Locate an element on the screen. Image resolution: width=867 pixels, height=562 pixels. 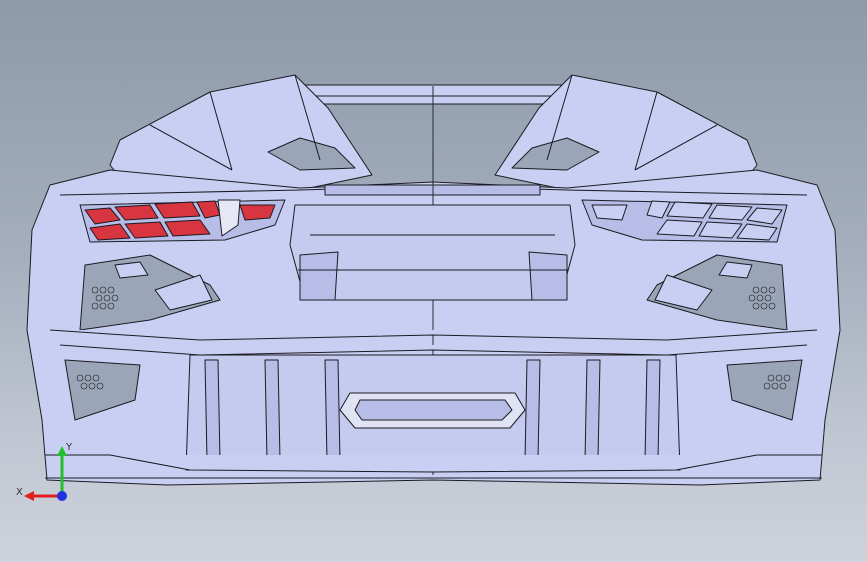
rear-wing is located at coordinates (435, 94).